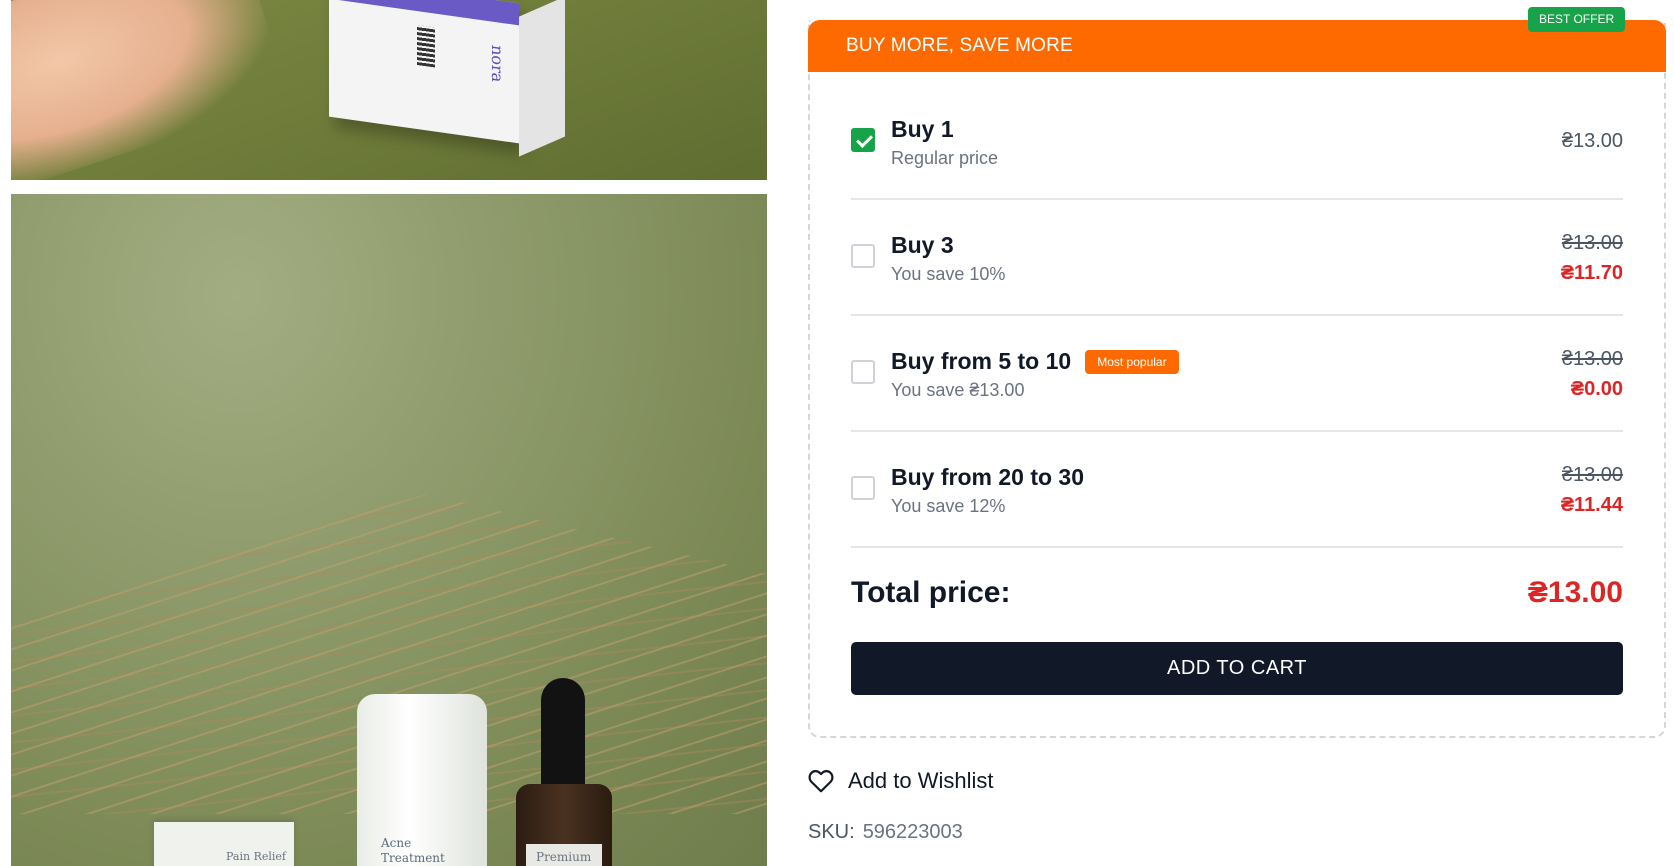  I want to click on qr-code, so click(426, 46).